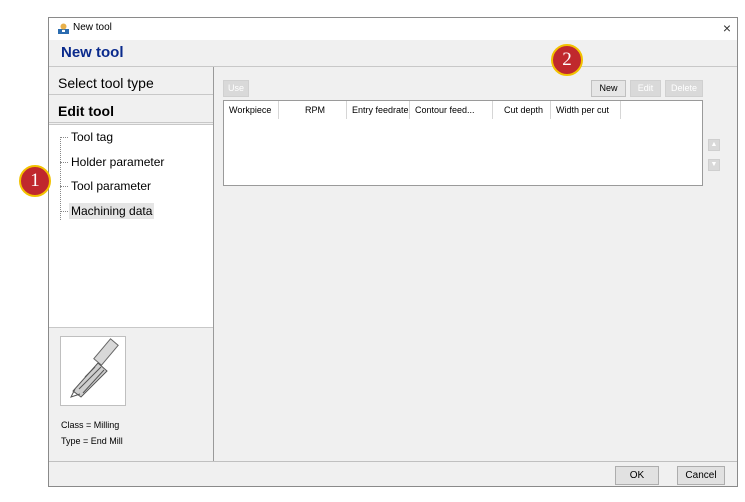 The width and height of the screenshot is (745, 502). What do you see at coordinates (251, 110) in the screenshot?
I see `column-header-workpiece: Workpiece` at bounding box center [251, 110].